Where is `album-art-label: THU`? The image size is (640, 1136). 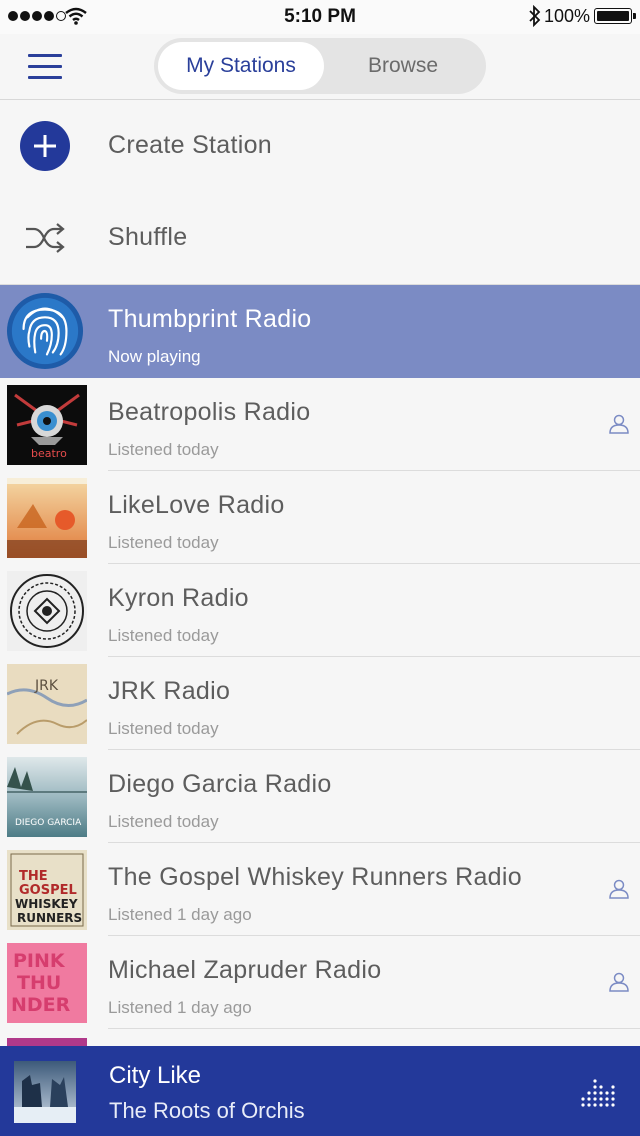 album-art-label: THU is located at coordinates (39, 983).